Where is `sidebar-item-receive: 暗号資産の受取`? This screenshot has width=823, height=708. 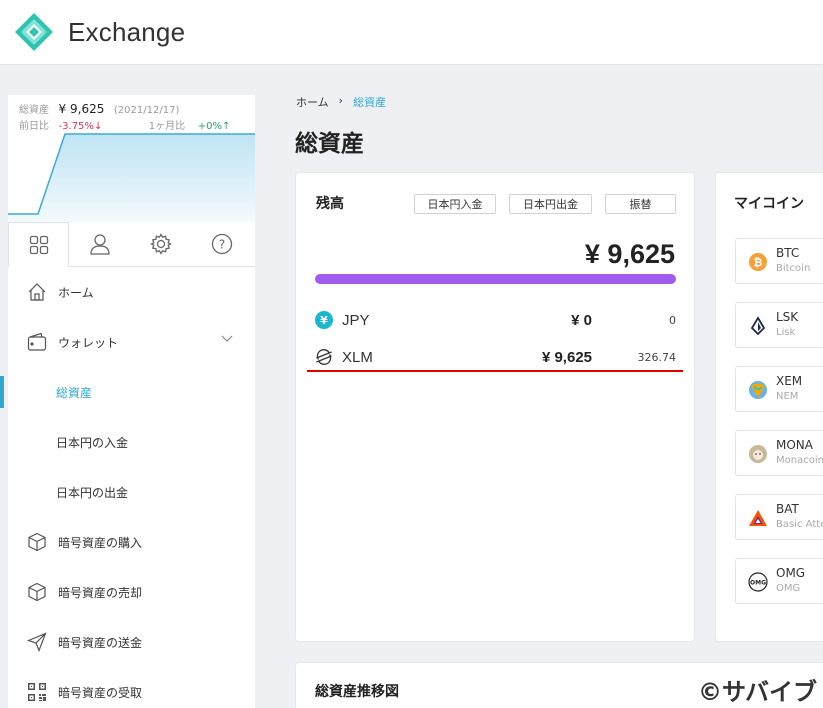 sidebar-item-receive: 暗号資産の受取 is located at coordinates (131, 687).